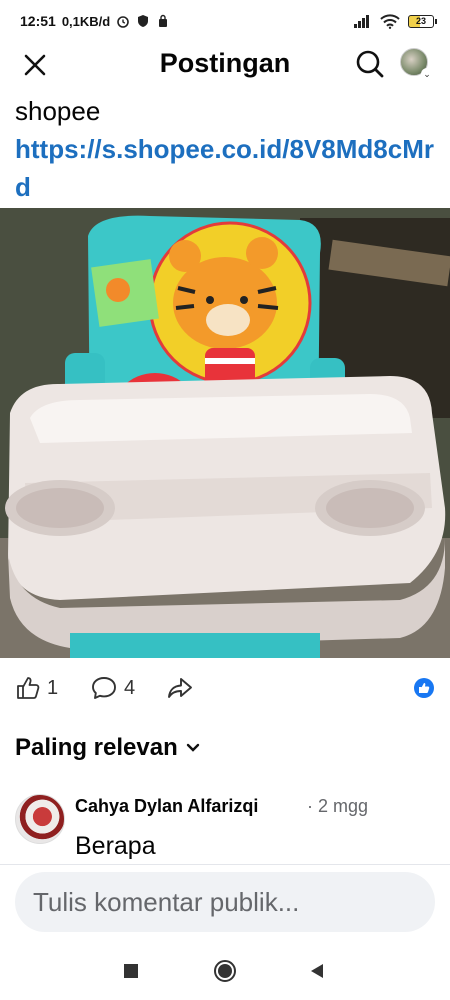 The height and width of the screenshot is (1000, 450). I want to click on back-nav-icon, so click(317, 971).